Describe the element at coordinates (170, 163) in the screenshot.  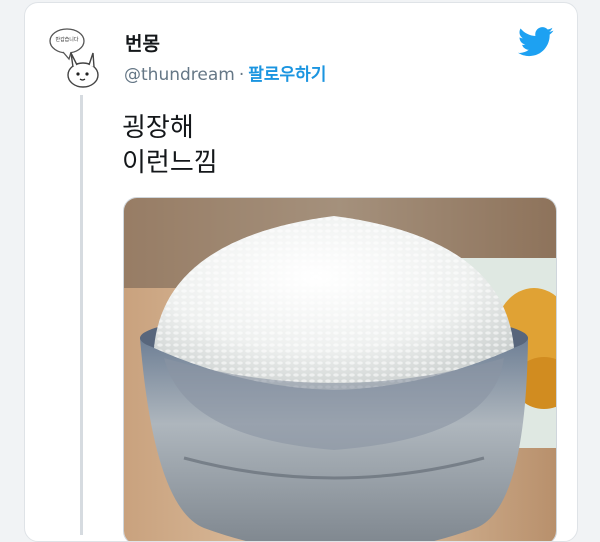
I see `tweet-text-line: 이런느낌` at that location.